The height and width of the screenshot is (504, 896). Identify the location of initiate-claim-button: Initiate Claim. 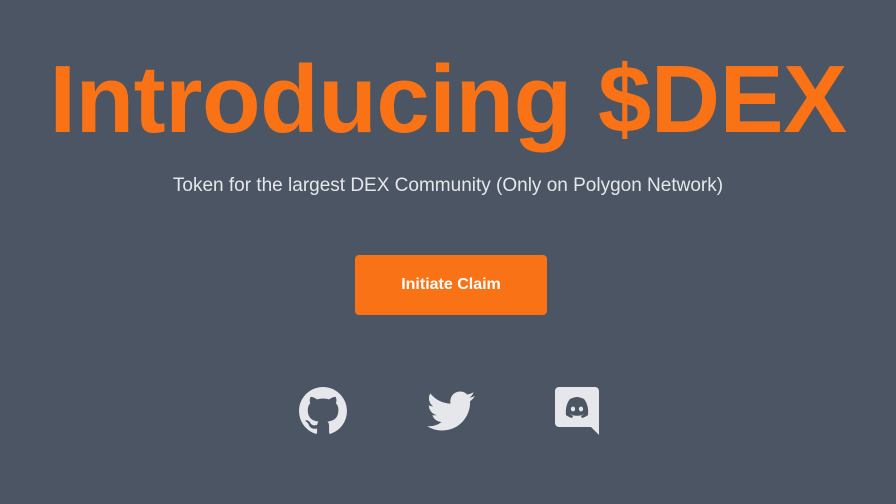
(451, 285).